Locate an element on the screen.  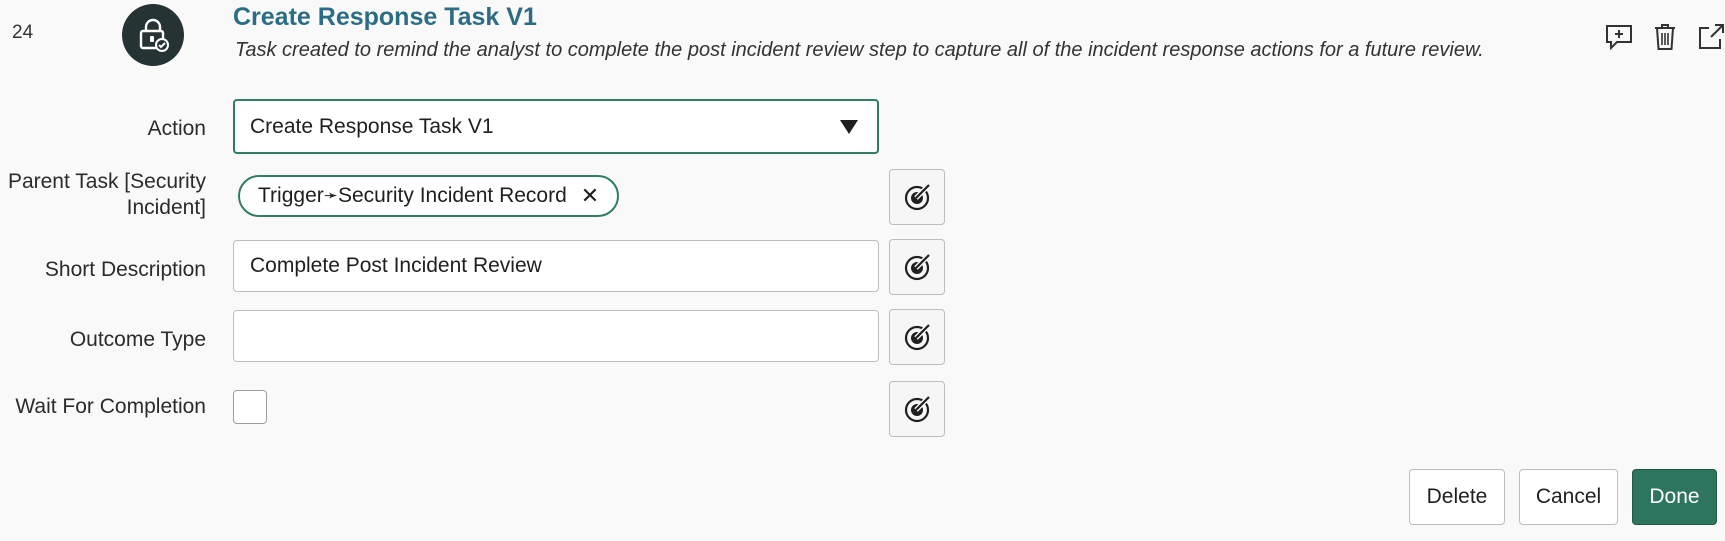
action-select: Create Response Task V1 is located at coordinates (556, 126).